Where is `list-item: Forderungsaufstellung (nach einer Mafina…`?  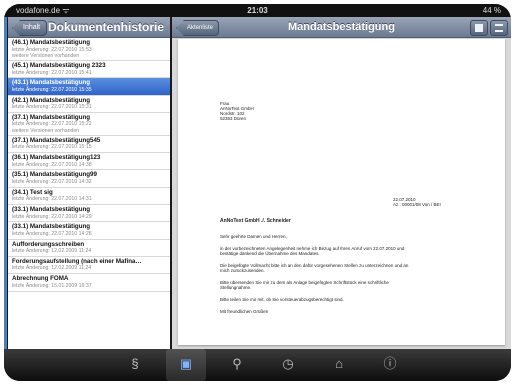
list-item: Forderungsaufstellung (nach einer Mafina… is located at coordinates (89, 266).